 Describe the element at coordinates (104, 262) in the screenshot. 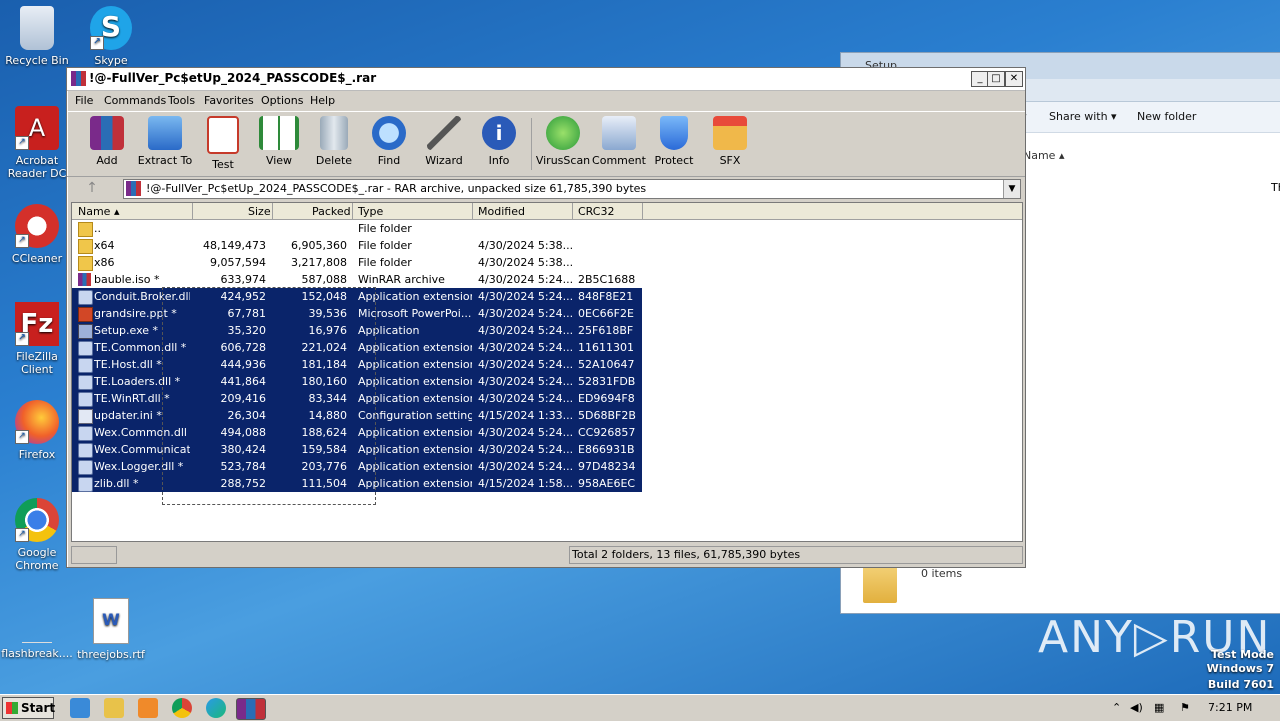

I see `file-name: x86` at that location.